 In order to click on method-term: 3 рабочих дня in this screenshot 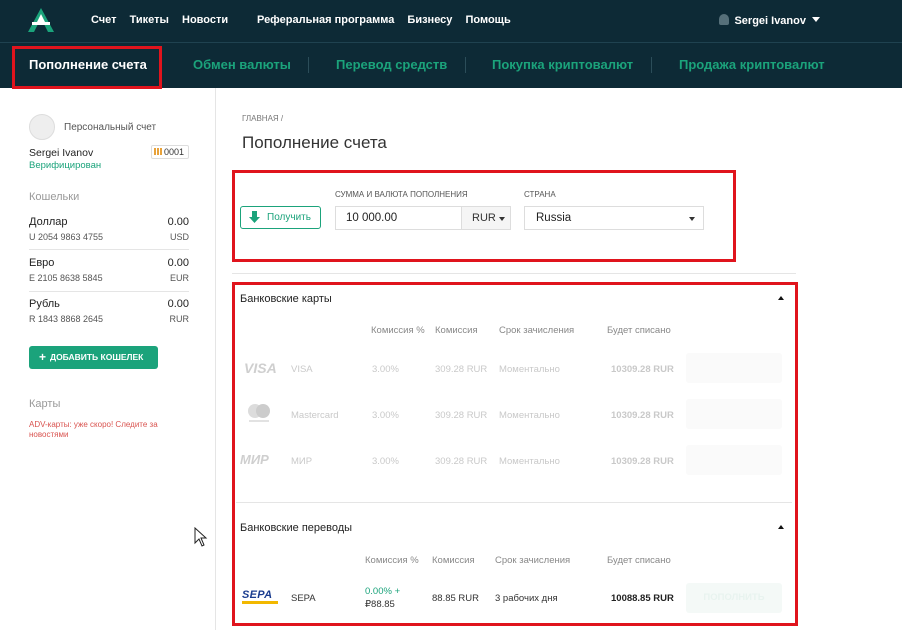, I will do `click(526, 598)`.